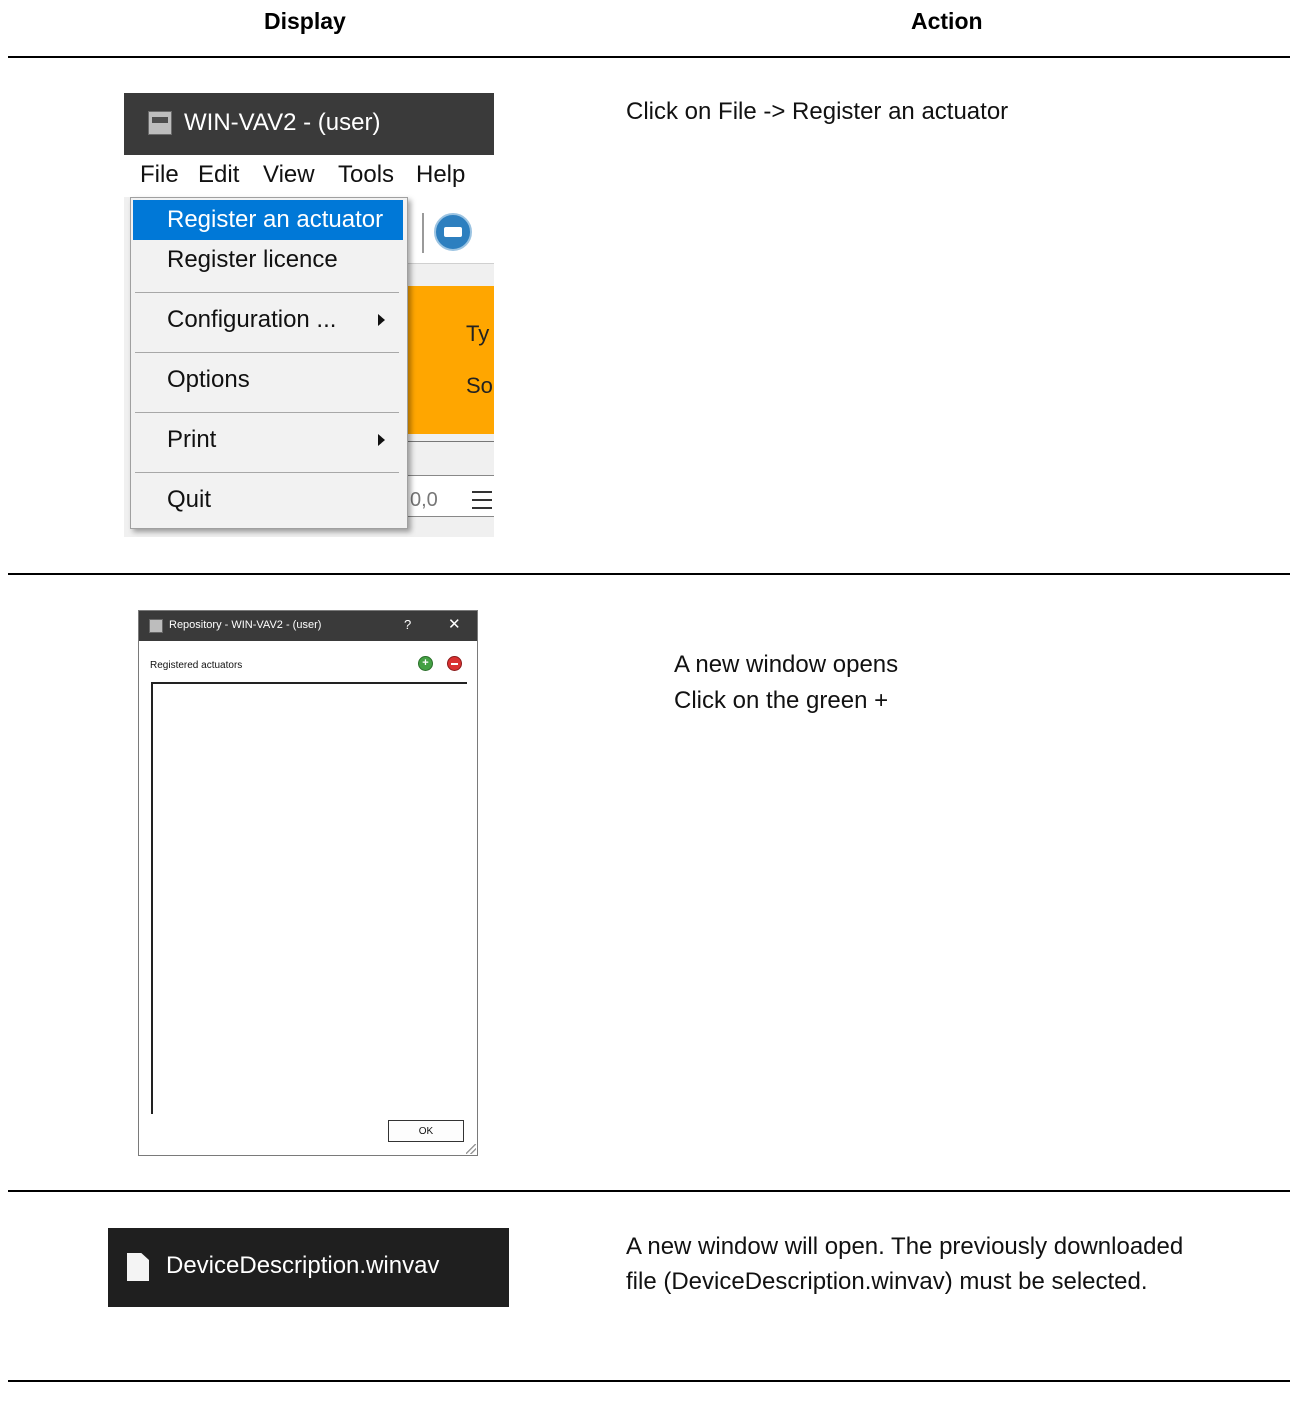 This screenshot has height=1410, width=1292. What do you see at coordinates (454, 663) in the screenshot?
I see `remove-actuator-icon` at bounding box center [454, 663].